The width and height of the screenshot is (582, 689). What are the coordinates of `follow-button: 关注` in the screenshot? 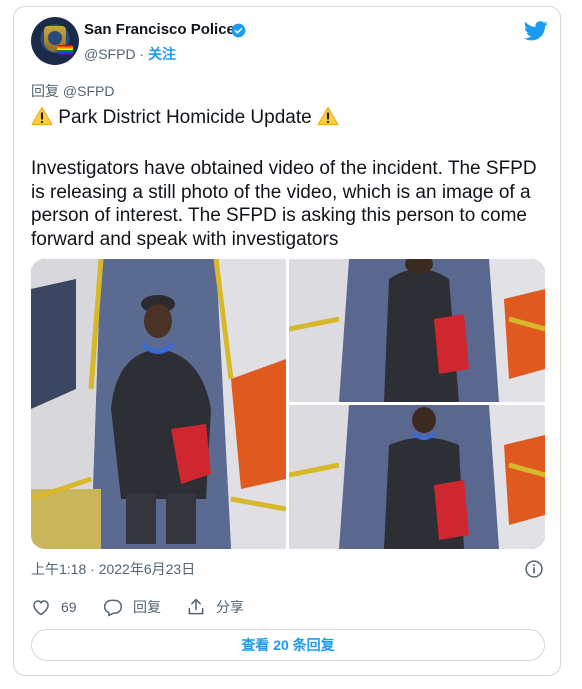 It's located at (162, 54).